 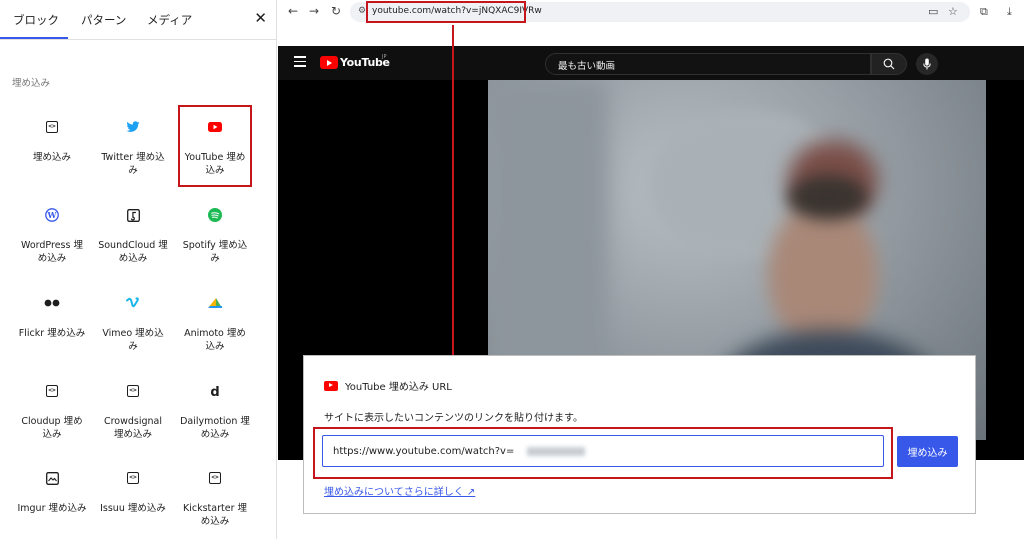 What do you see at coordinates (133, 497) in the screenshot?
I see `block-issuu: <> Issuu 埋め込み` at bounding box center [133, 497].